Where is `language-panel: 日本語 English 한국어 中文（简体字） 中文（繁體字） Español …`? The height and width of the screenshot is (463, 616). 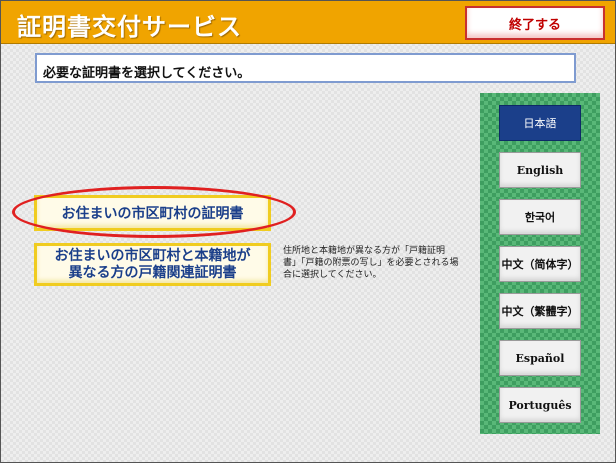 language-panel: 日本語 English 한국어 中文（简体字） 中文（繁體字） Español … is located at coordinates (540, 263).